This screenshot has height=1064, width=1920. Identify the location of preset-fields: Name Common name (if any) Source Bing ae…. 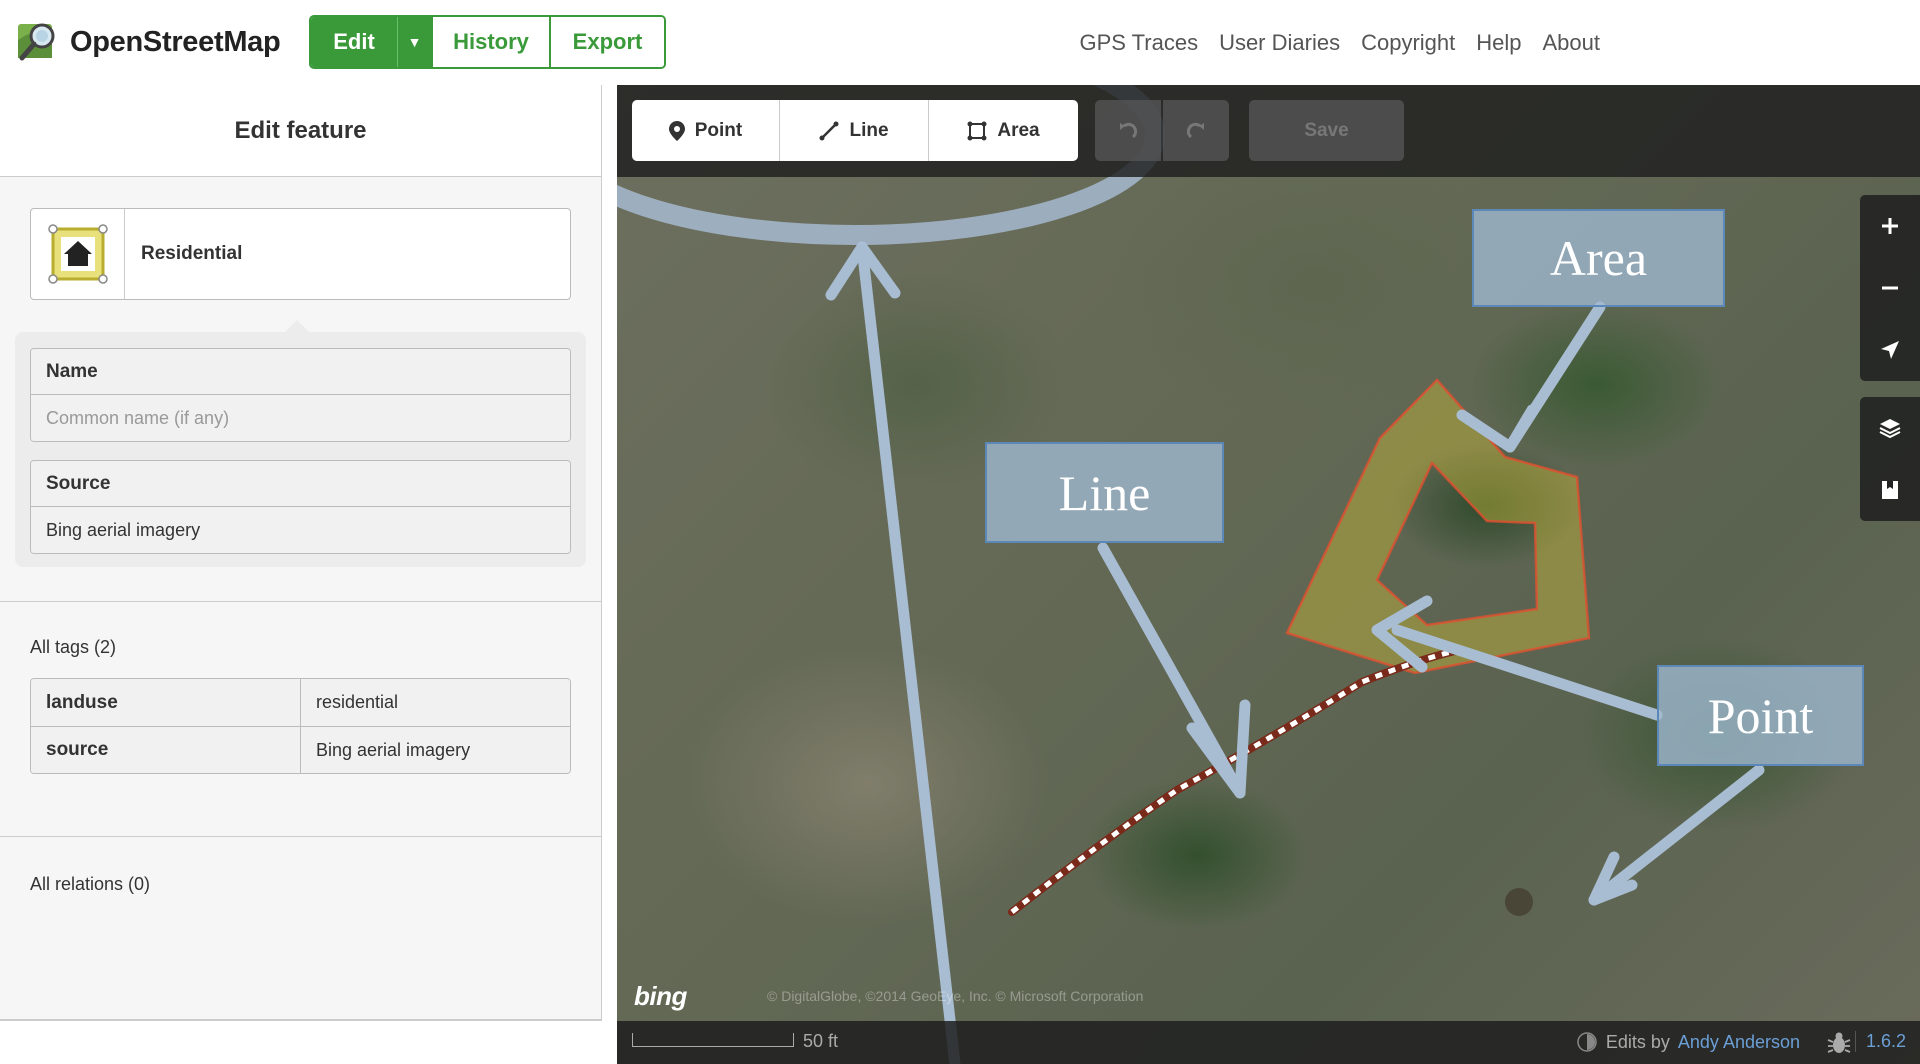
(300, 443).